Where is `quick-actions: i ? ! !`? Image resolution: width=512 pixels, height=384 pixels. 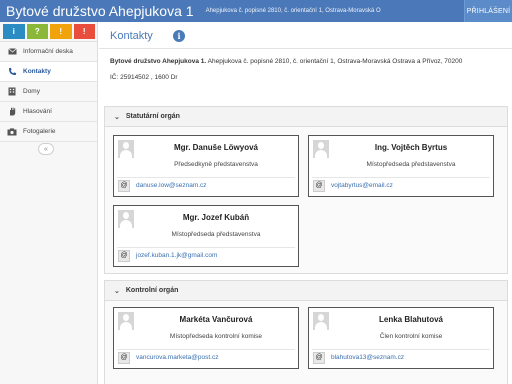 quick-actions: i ? ! ! is located at coordinates (48, 32).